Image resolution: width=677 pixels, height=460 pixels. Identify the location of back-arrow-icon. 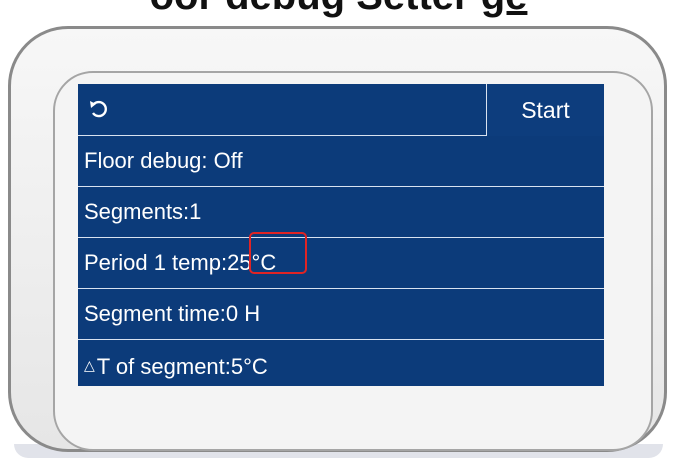
(99, 109).